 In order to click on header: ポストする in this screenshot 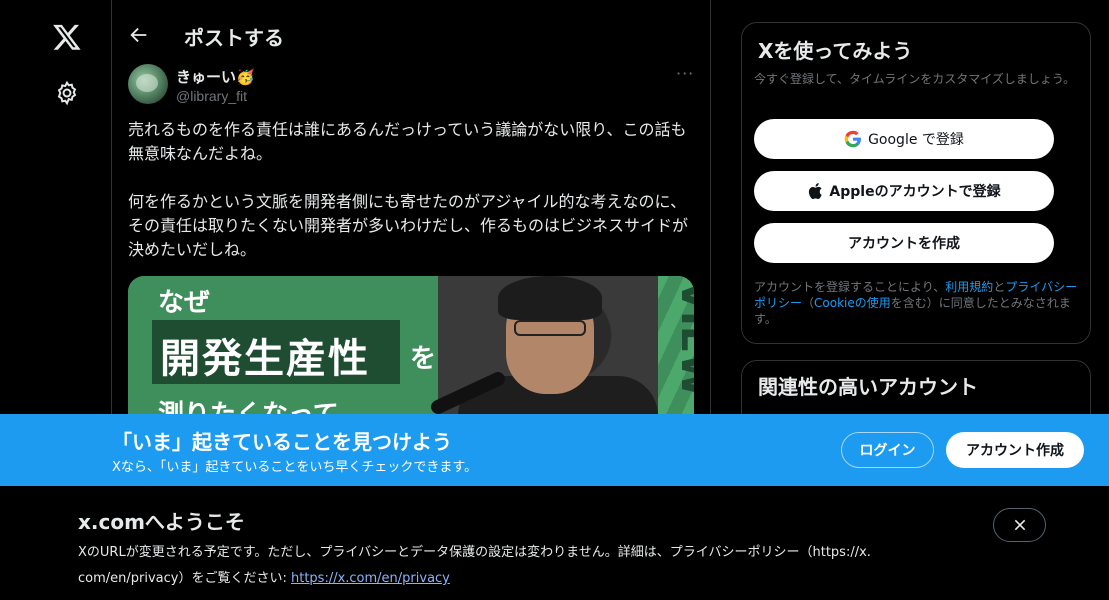, I will do `click(411, 36)`.